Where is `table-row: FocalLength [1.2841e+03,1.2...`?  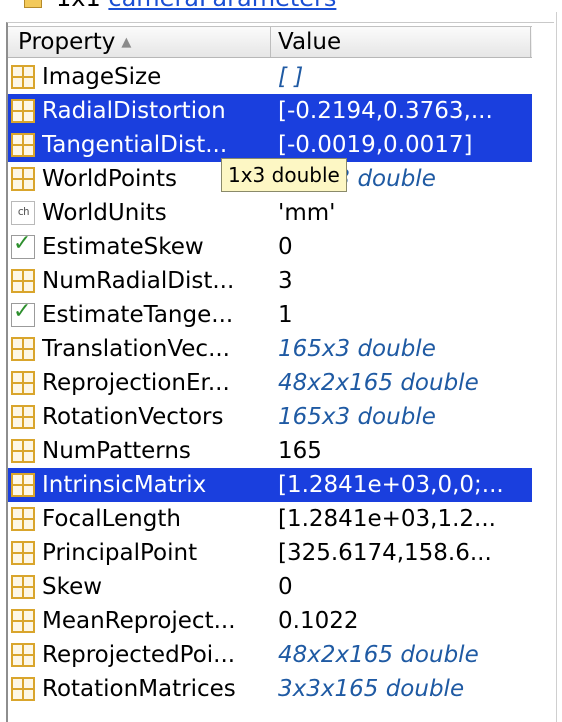 table-row: FocalLength [1.2841e+03,1.2... is located at coordinates (270, 519).